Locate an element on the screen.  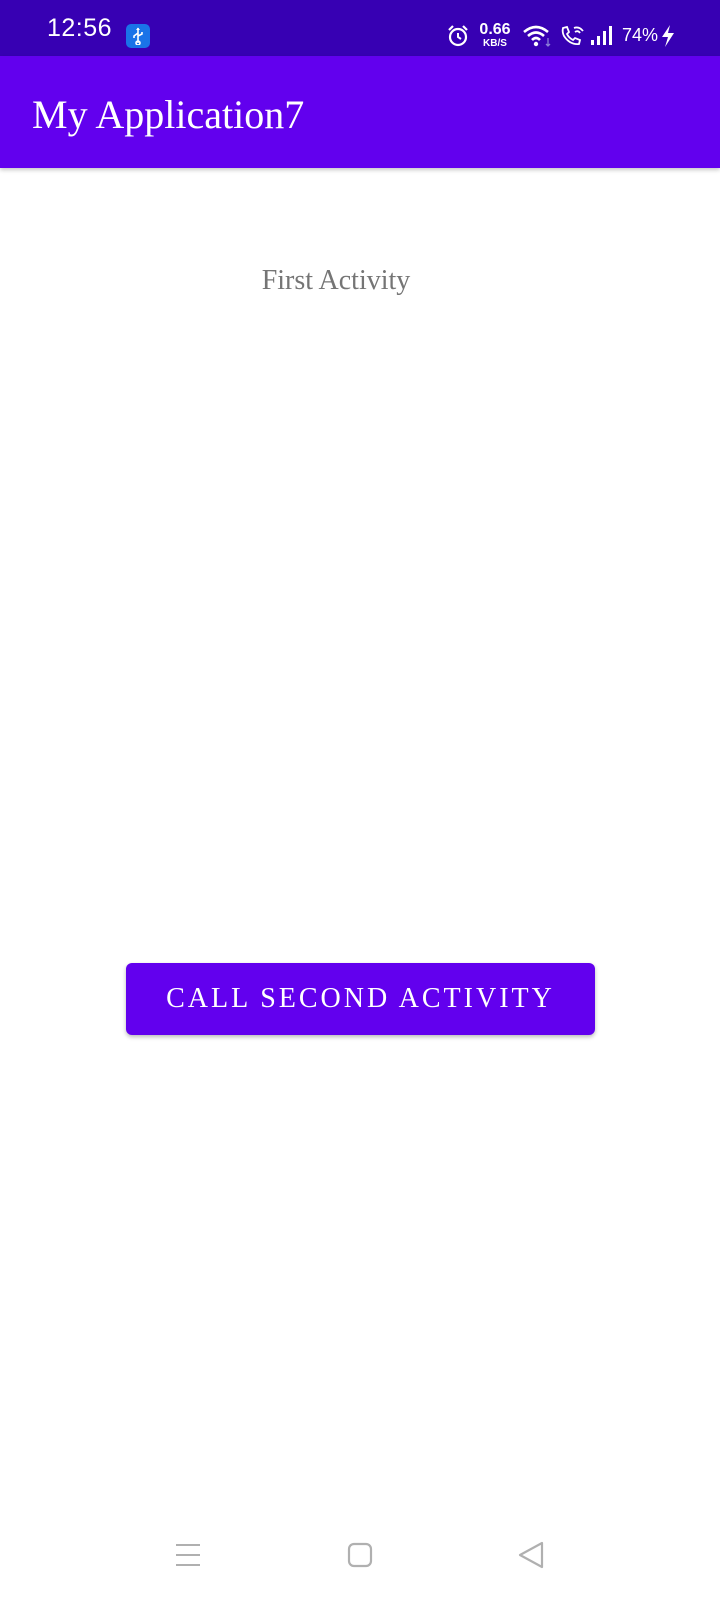
wifi-calling-icon is located at coordinates (573, 38).